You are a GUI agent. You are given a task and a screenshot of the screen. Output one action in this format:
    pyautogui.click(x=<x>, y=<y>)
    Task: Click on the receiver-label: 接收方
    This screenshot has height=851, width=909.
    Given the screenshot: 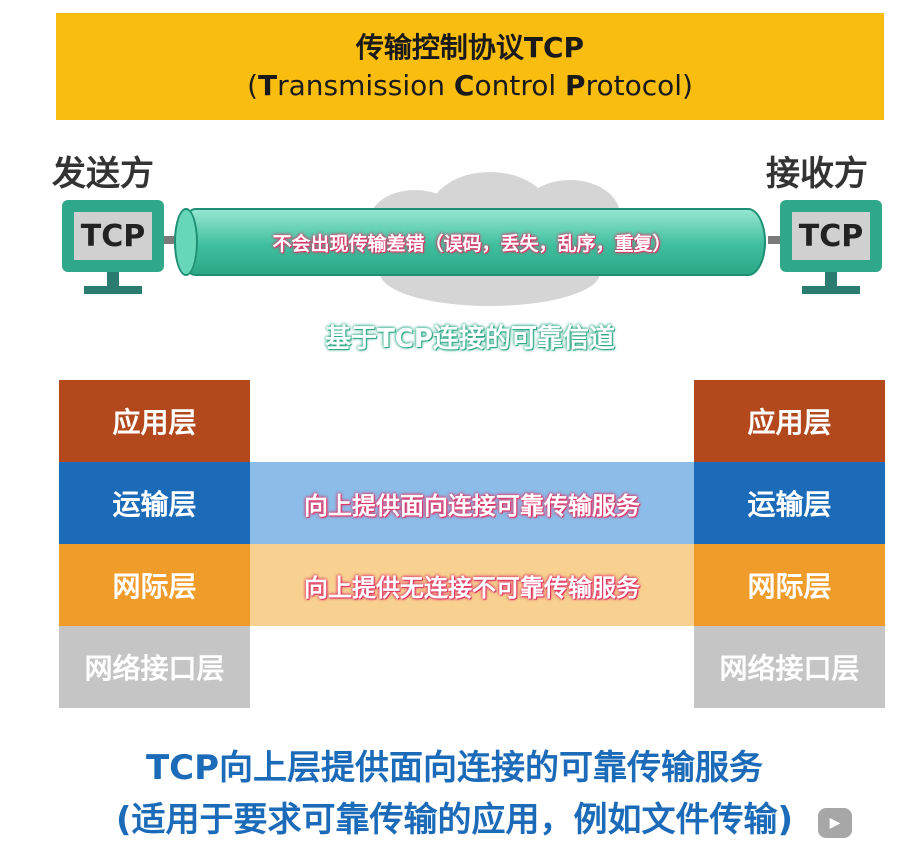 What is the action you would take?
    pyautogui.click(x=817, y=174)
    